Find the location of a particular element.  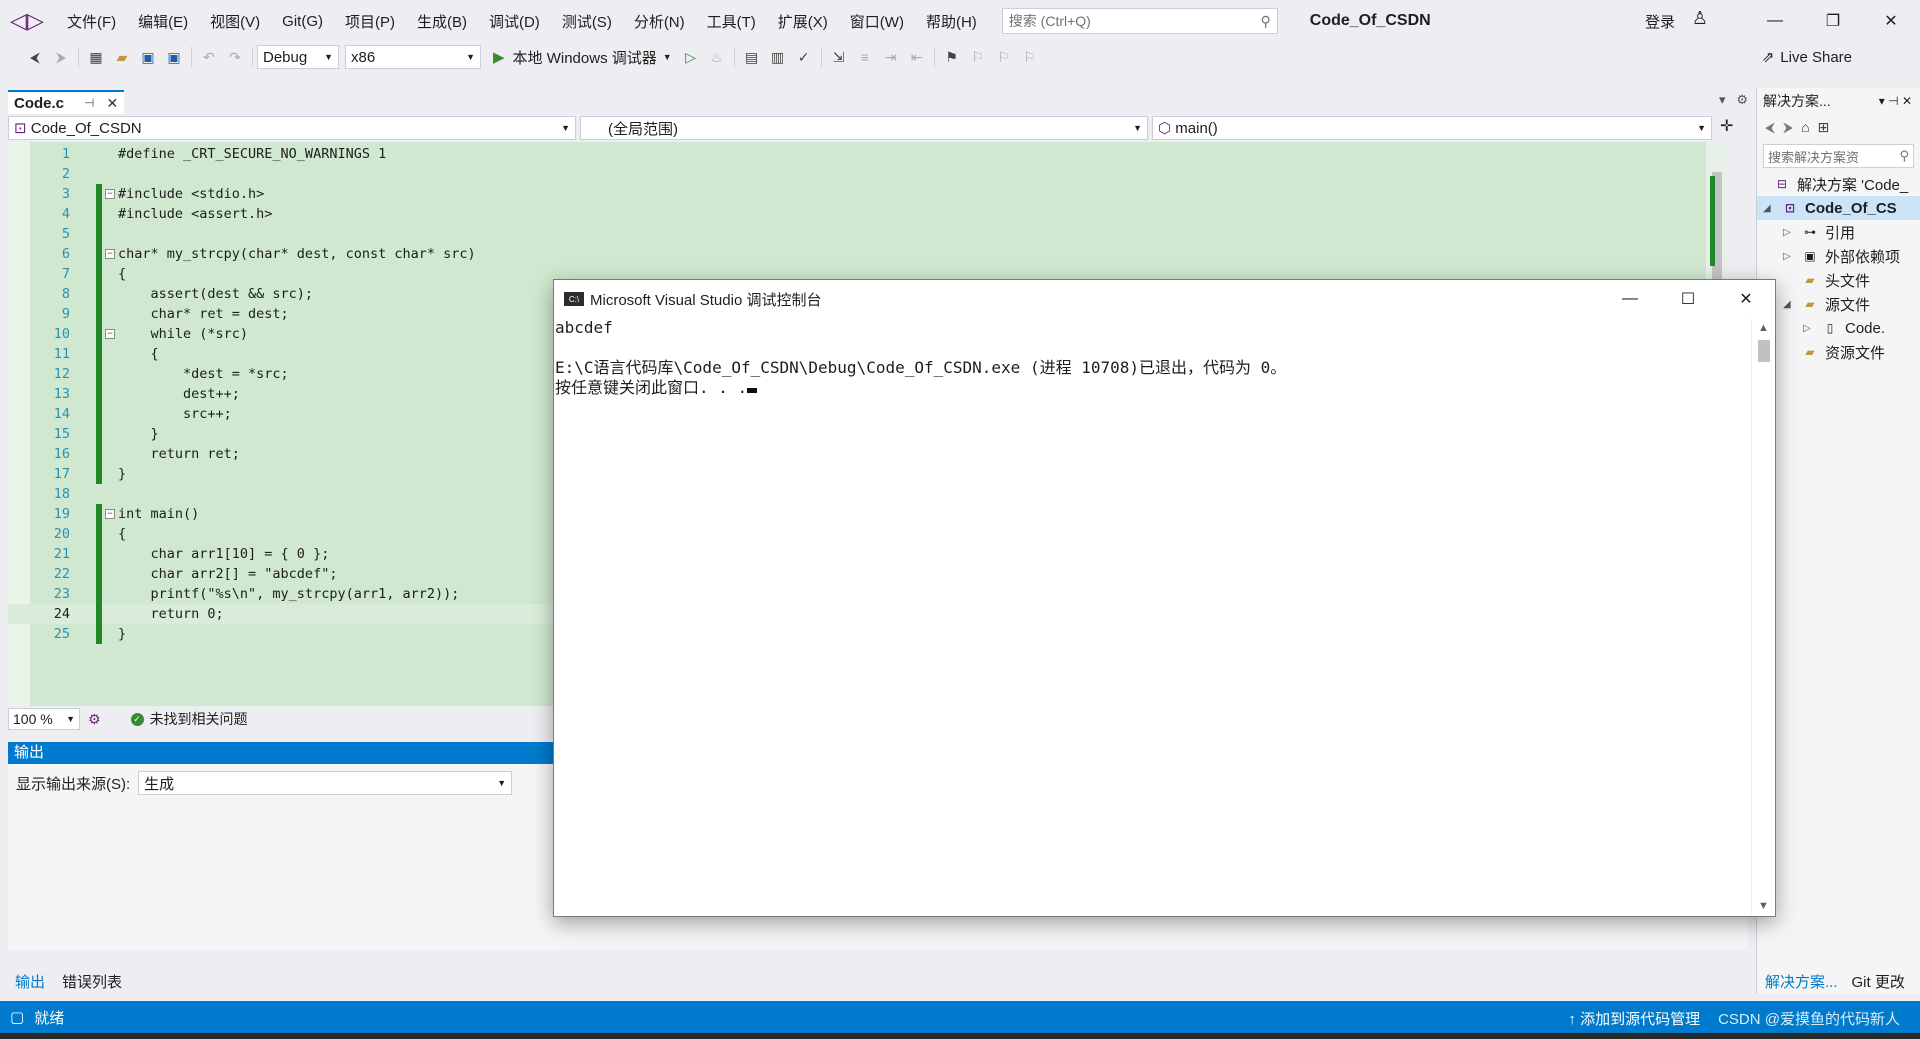

tree-item-project: ◢ ⊡ Code_Of_CS is located at coordinates (1838, 208).